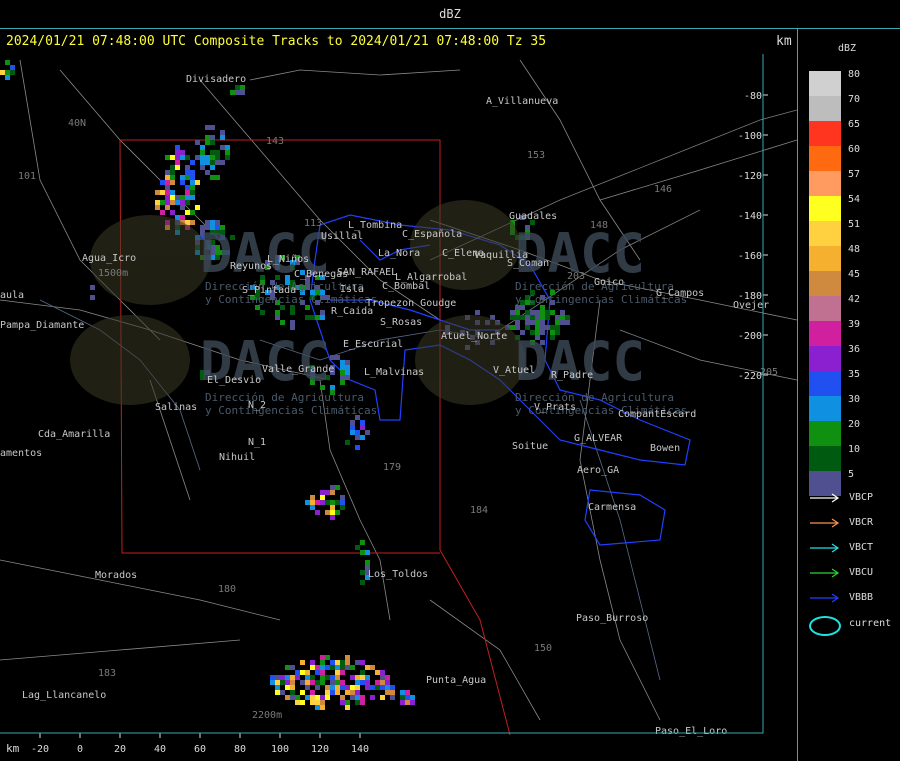  Describe the element at coordinates (854, 224) in the screenshot. I see `scale-label-51: 51` at that location.